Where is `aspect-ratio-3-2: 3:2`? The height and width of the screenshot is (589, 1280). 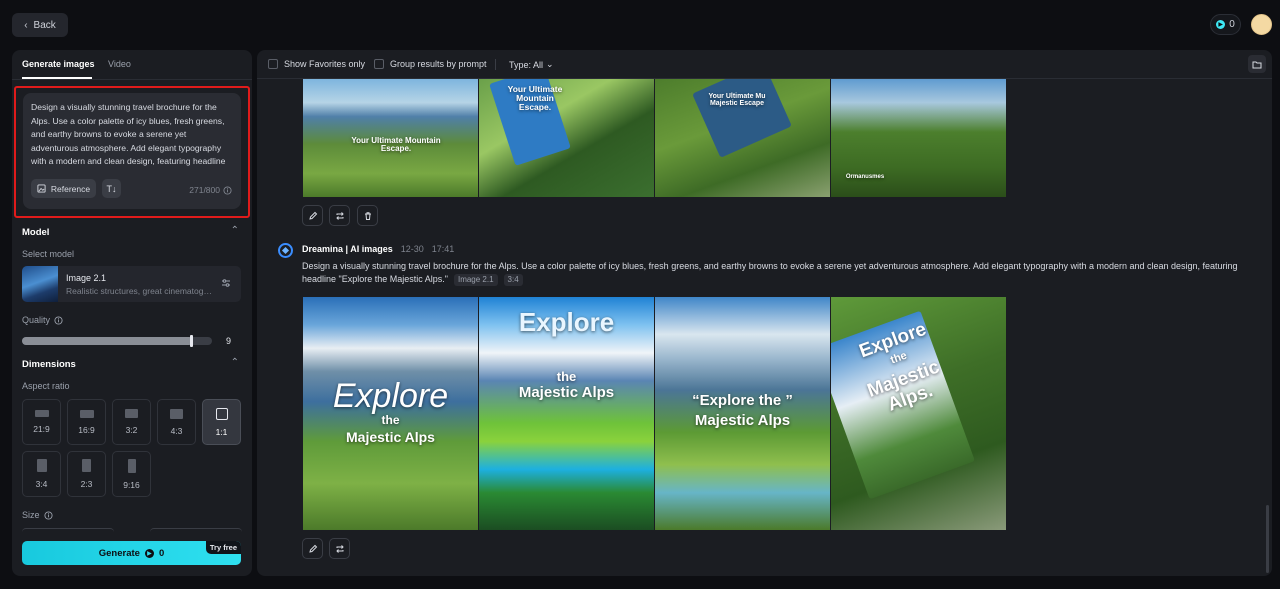 aspect-ratio-3-2: 3:2 is located at coordinates (131, 422).